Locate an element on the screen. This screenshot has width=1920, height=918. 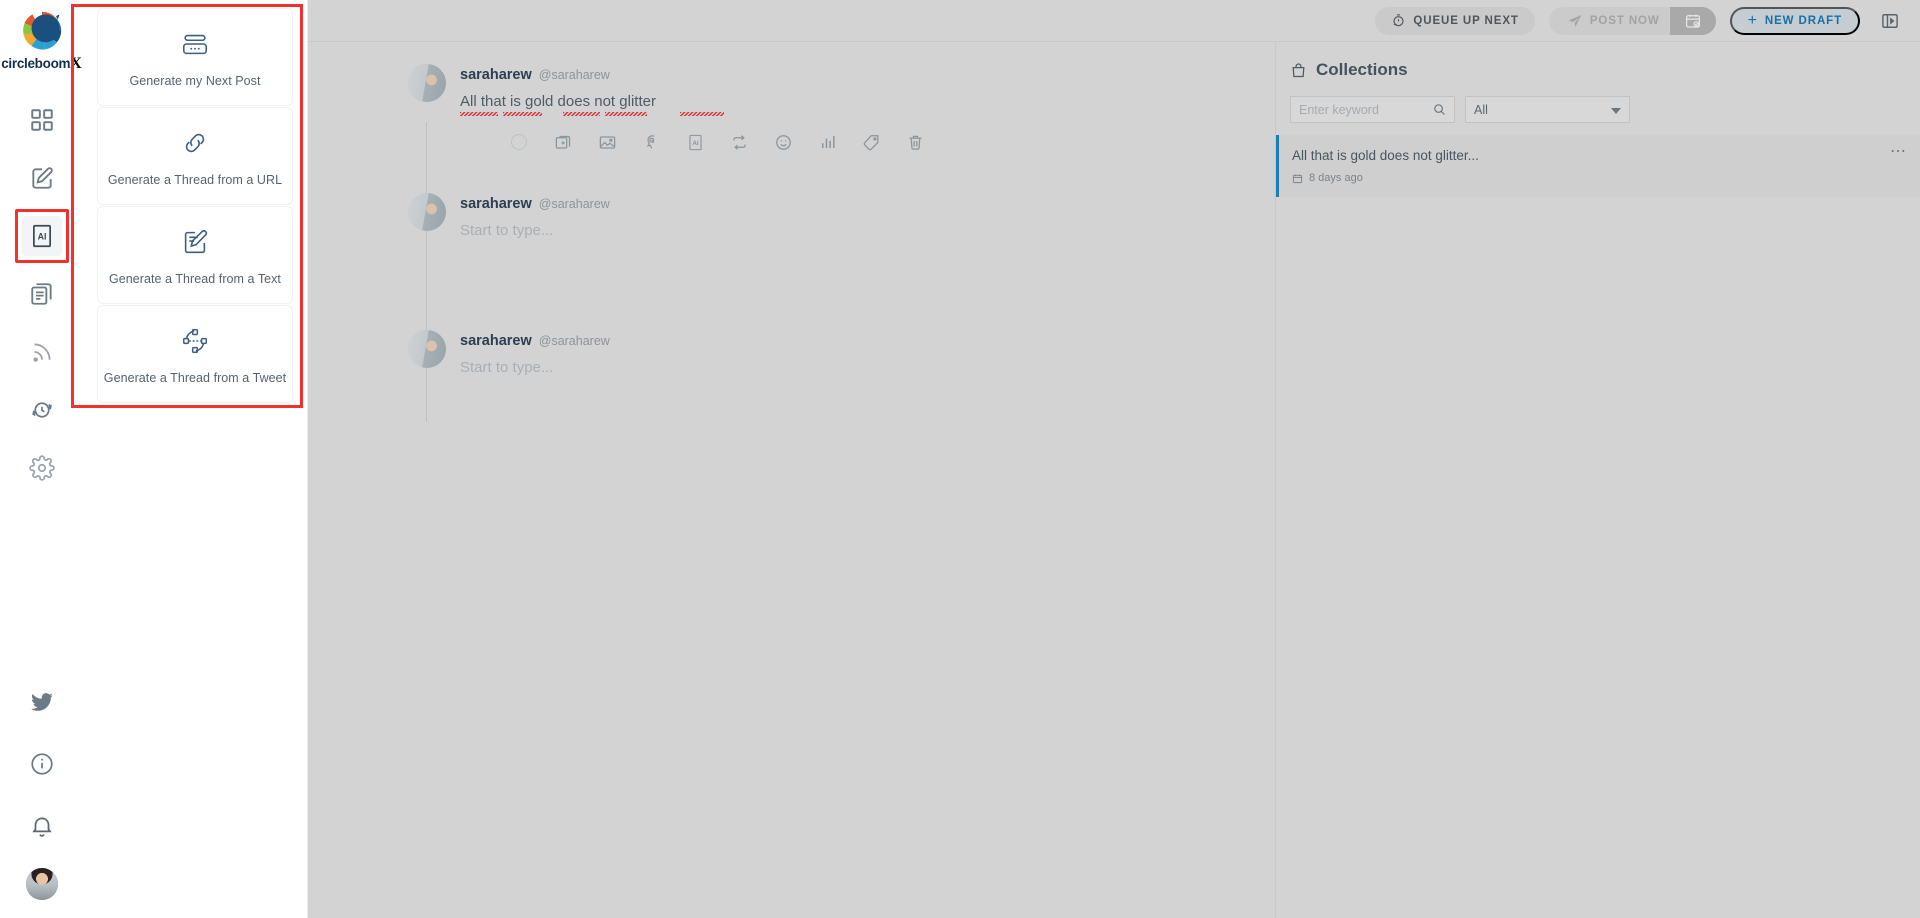
sidebar-item-ai: AI is located at coordinates (41, 236).